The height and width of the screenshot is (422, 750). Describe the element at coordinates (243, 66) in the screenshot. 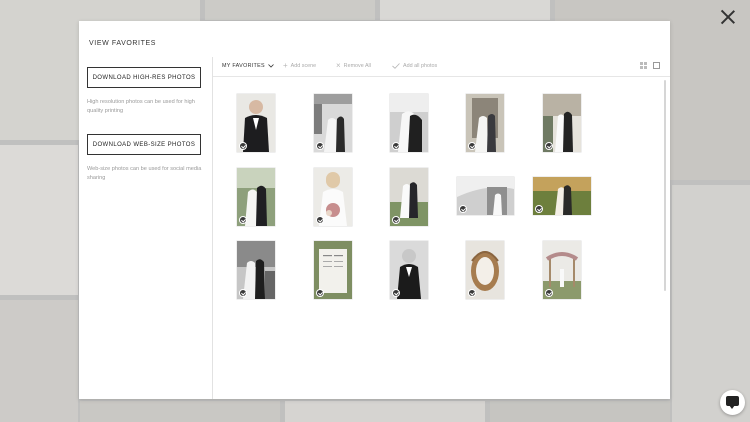

I see `collection-label: MY FAVORITES` at that location.